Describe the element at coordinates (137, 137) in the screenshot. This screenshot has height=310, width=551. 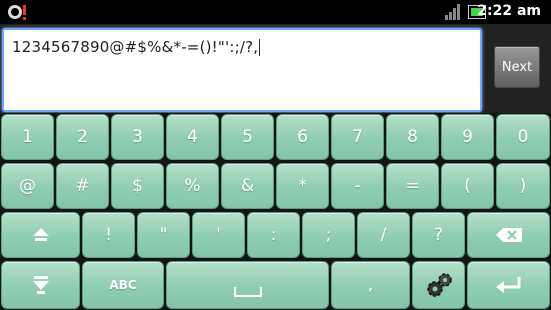
I see `key-3: 3` at that location.